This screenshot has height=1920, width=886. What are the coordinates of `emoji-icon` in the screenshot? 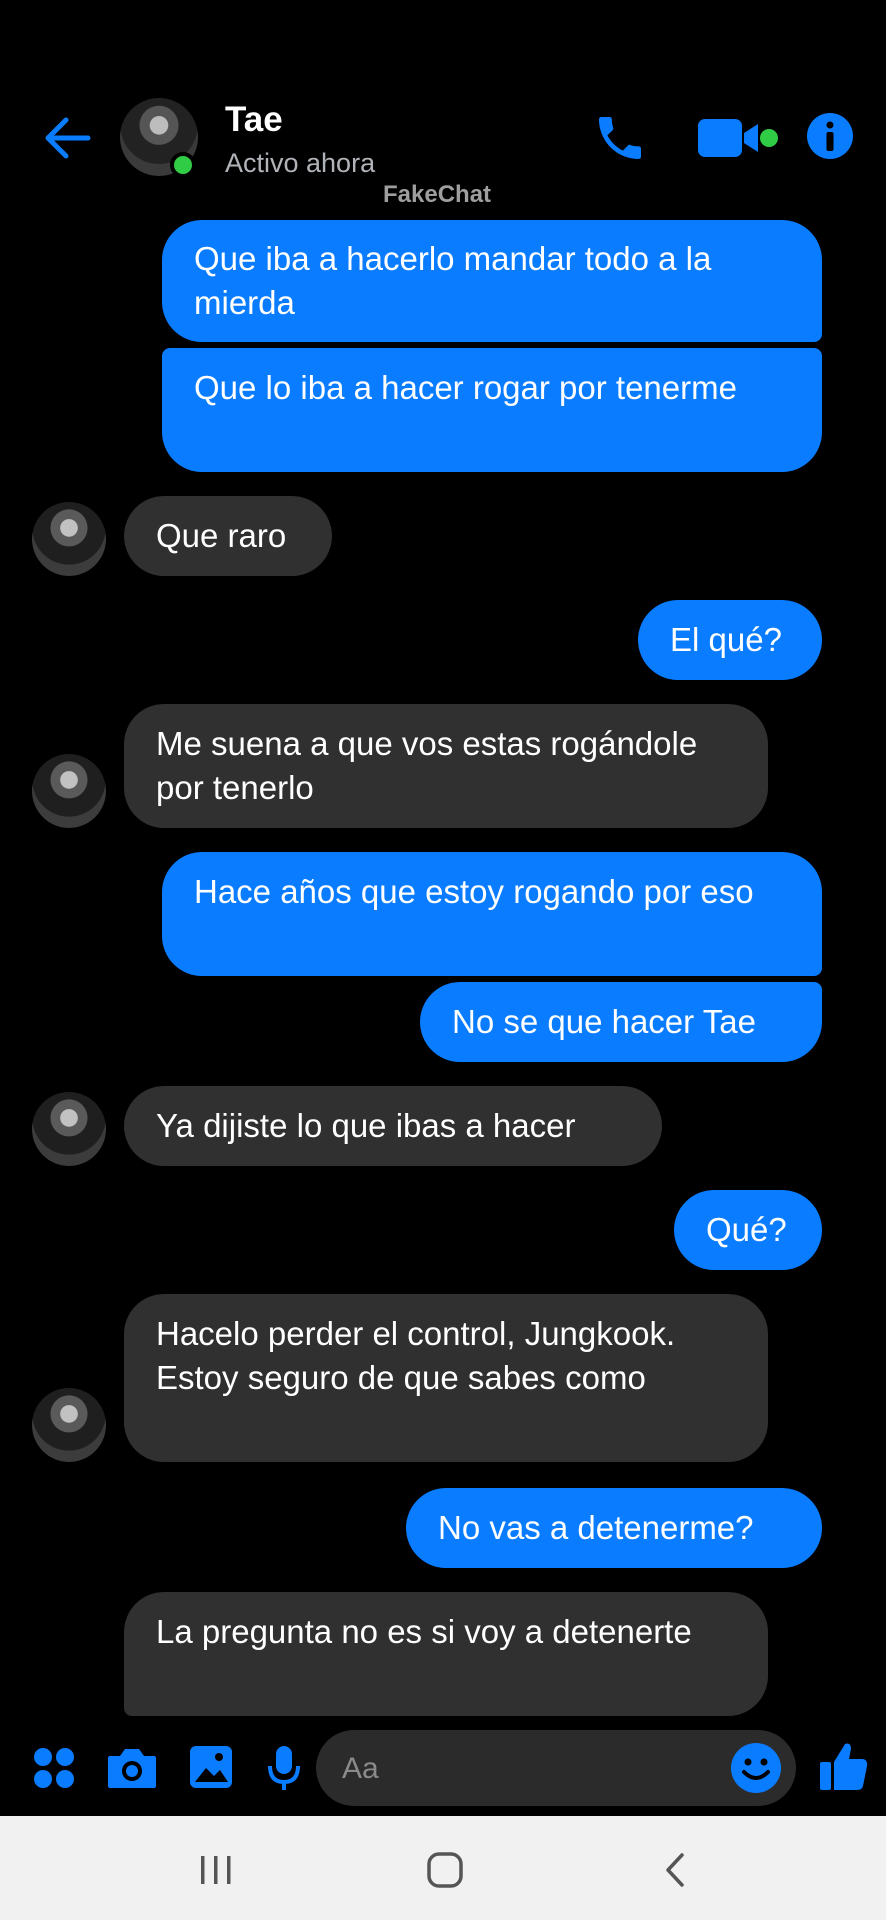 It's located at (756, 1768).